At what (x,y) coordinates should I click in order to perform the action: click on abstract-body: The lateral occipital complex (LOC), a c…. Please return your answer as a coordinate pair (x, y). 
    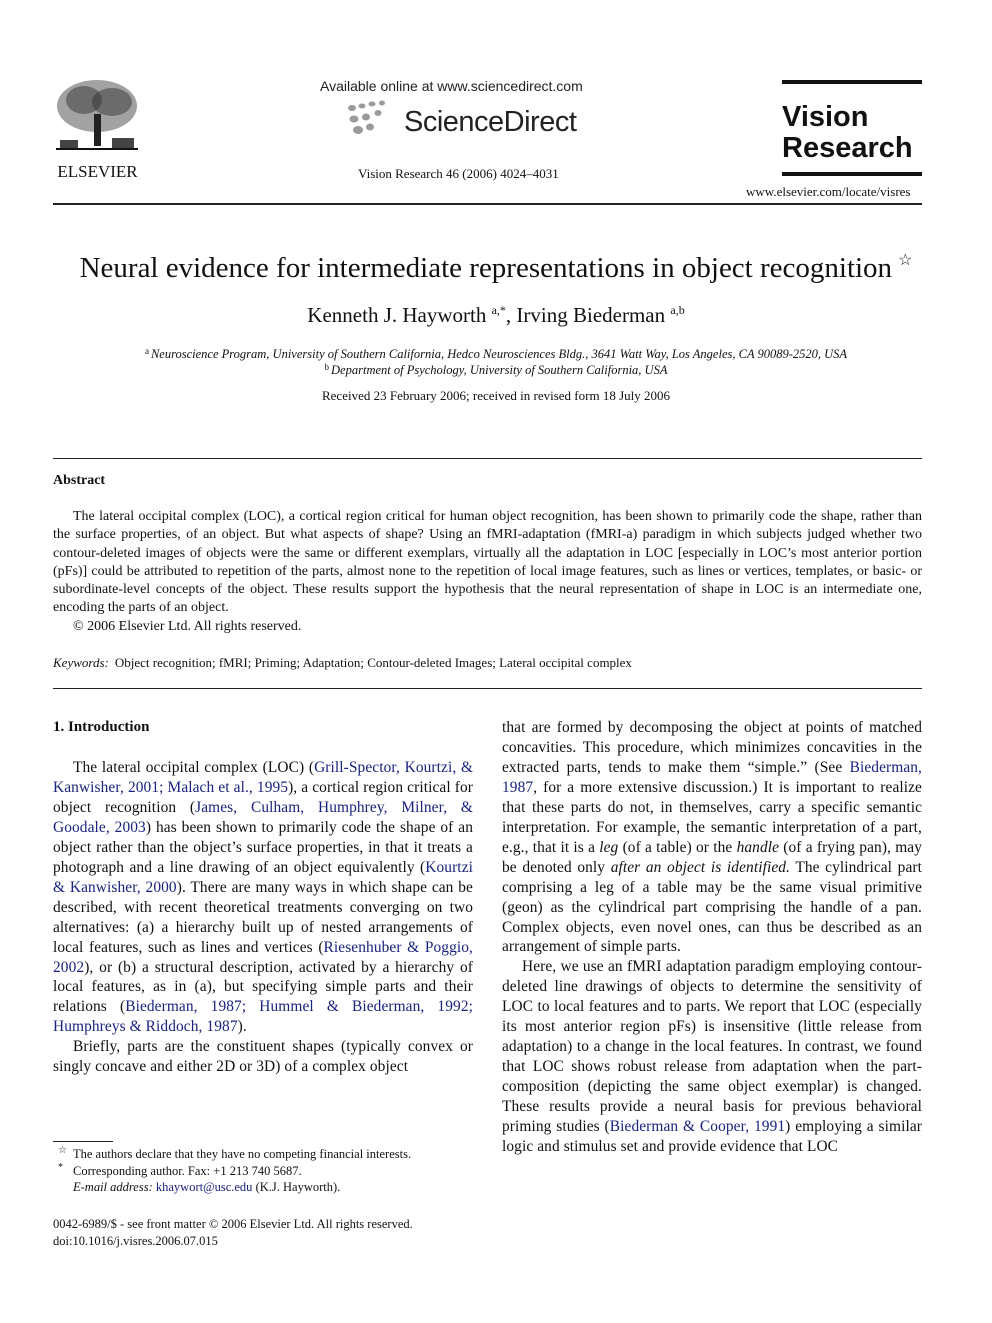
    Looking at the image, I should click on (487, 572).